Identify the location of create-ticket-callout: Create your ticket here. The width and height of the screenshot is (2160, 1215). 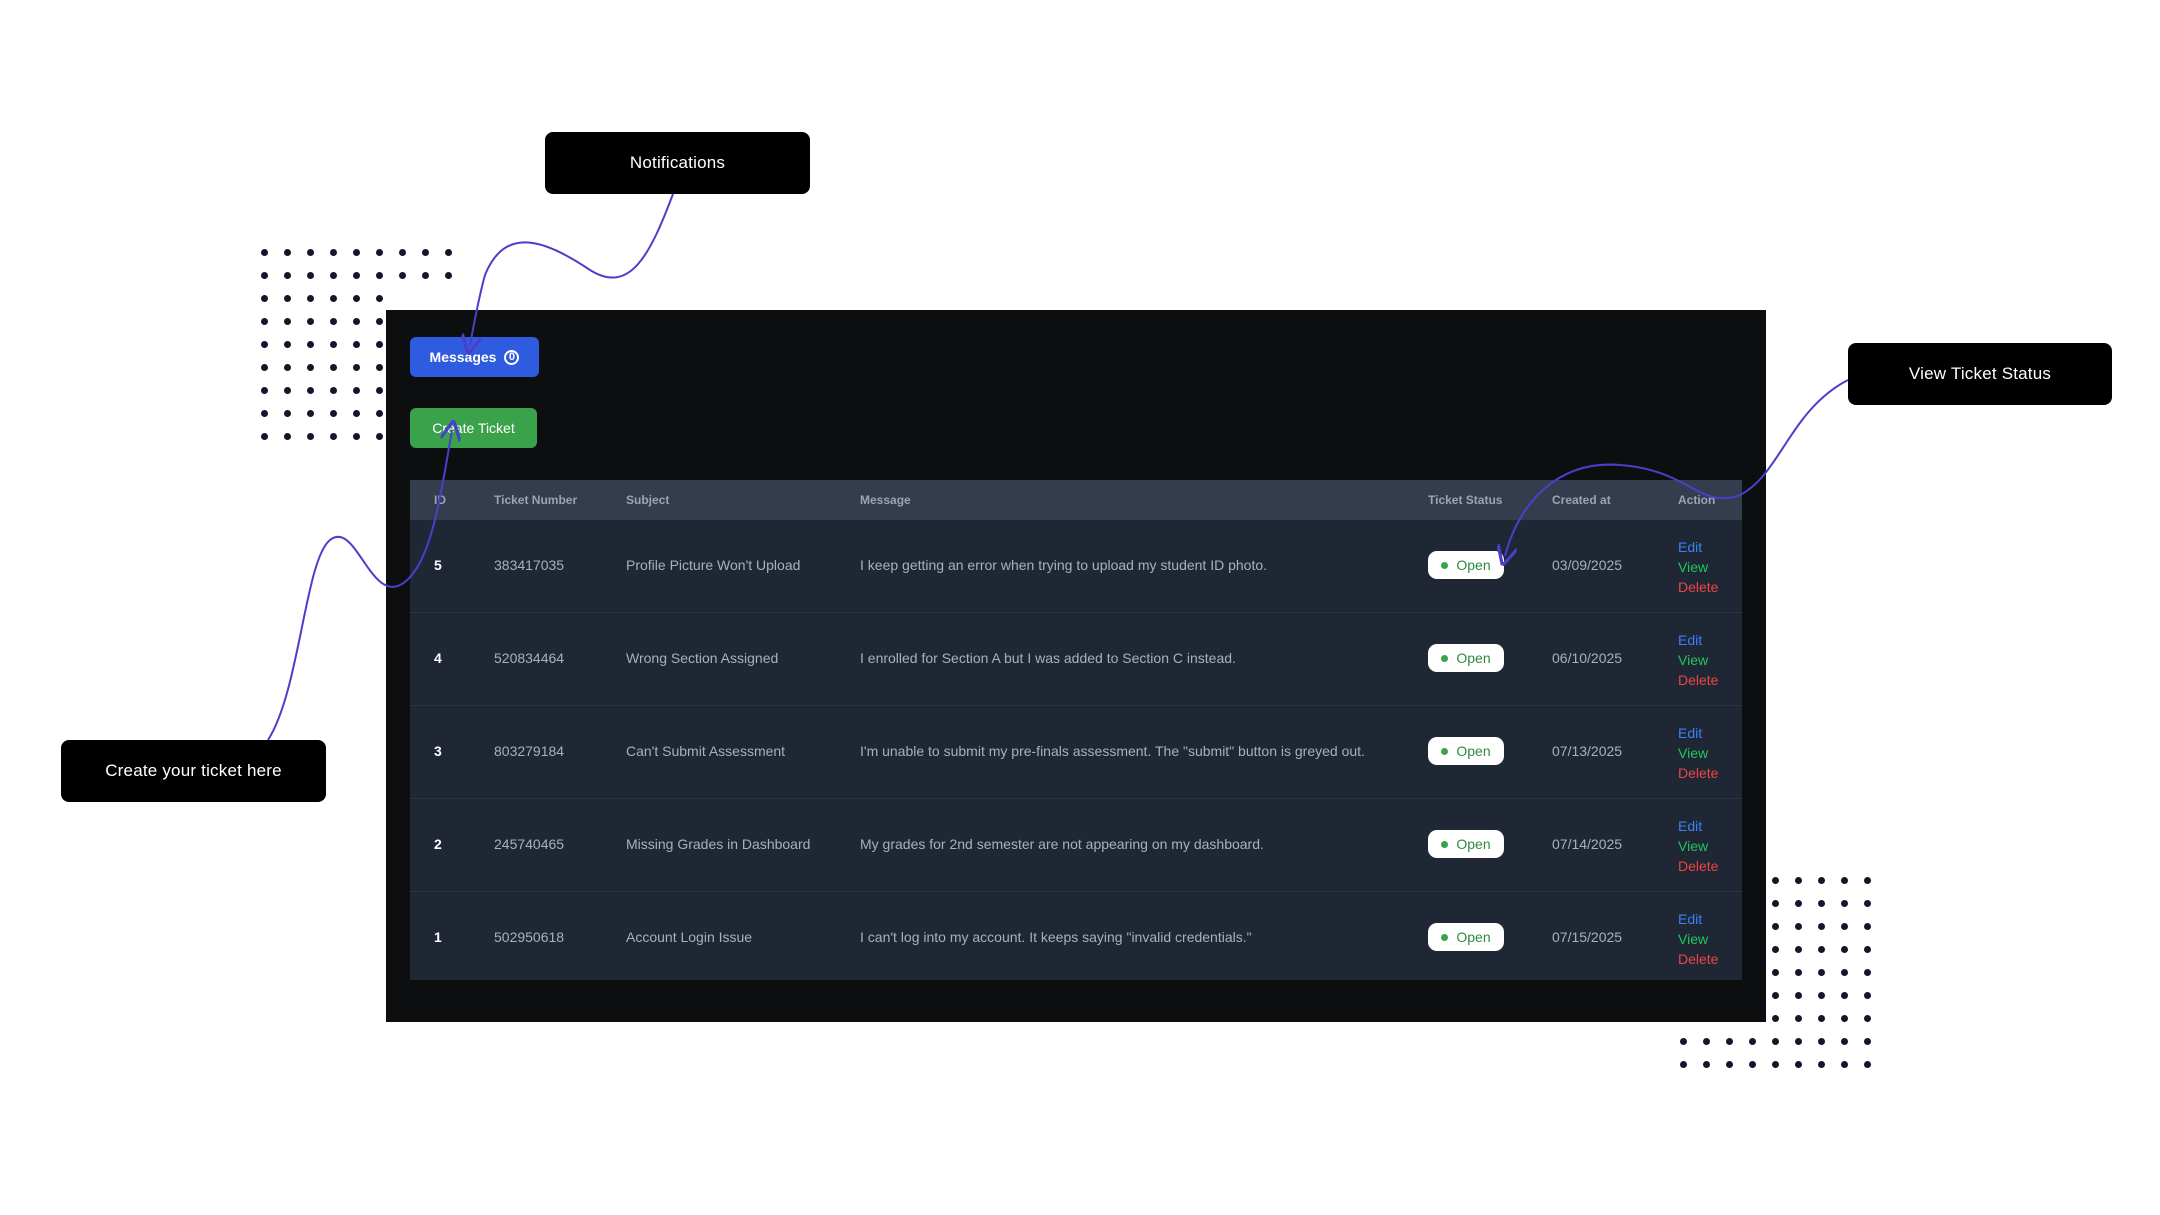
(193, 771).